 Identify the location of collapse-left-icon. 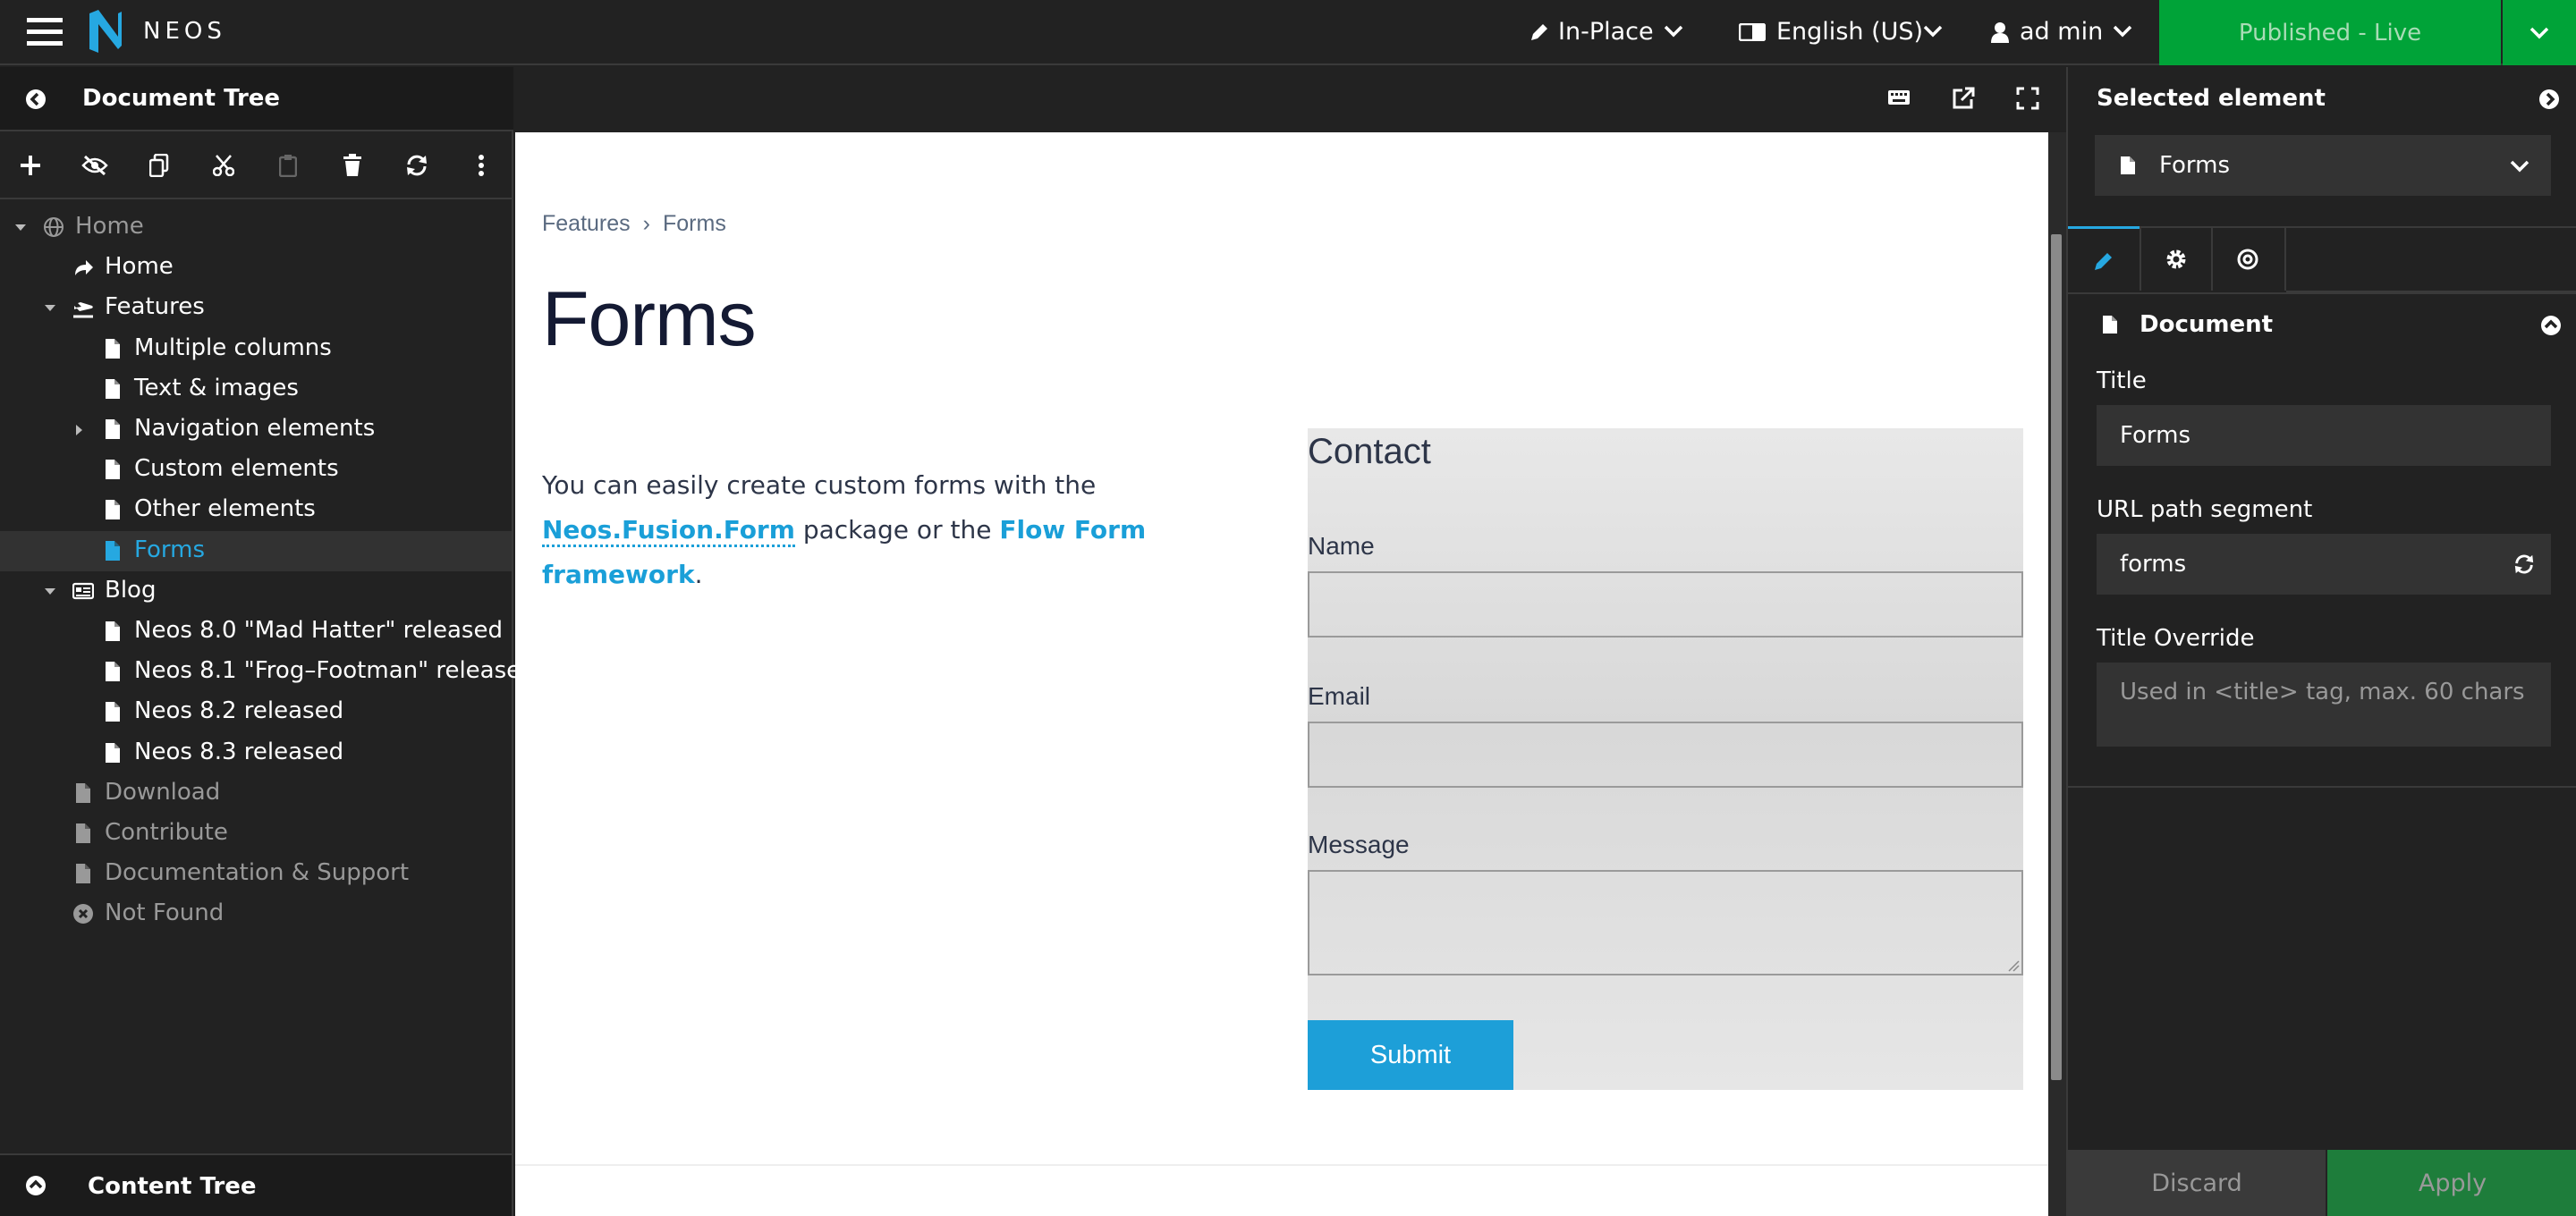
(36, 100).